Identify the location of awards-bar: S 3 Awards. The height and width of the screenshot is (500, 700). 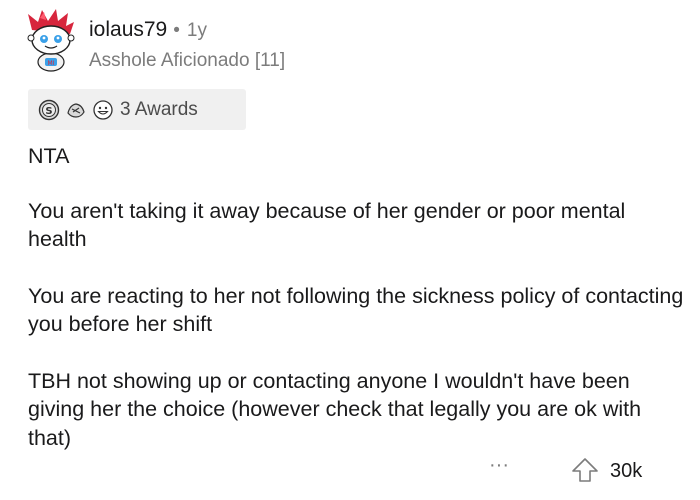
(137, 109).